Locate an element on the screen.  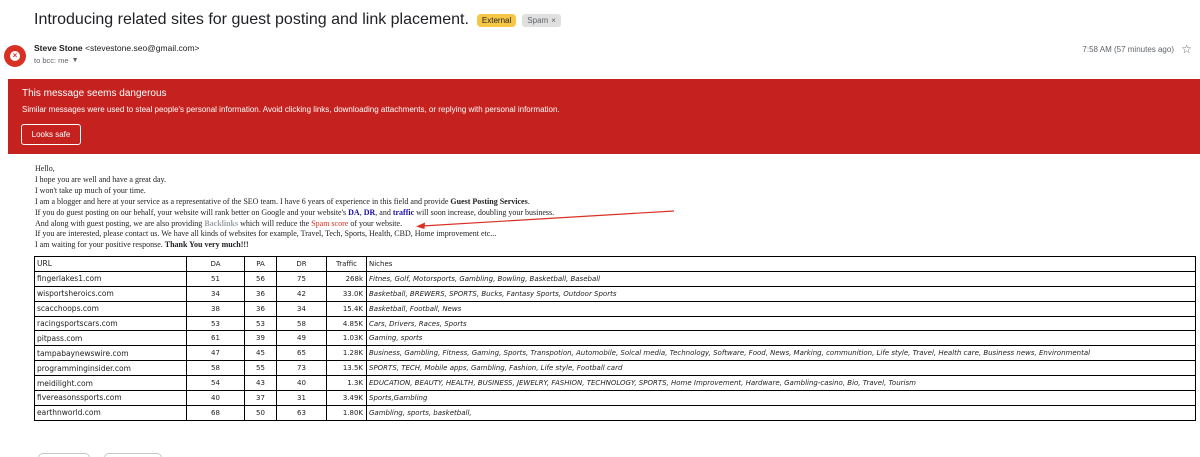
cell-url: meidilight.com is located at coordinates (110, 383).